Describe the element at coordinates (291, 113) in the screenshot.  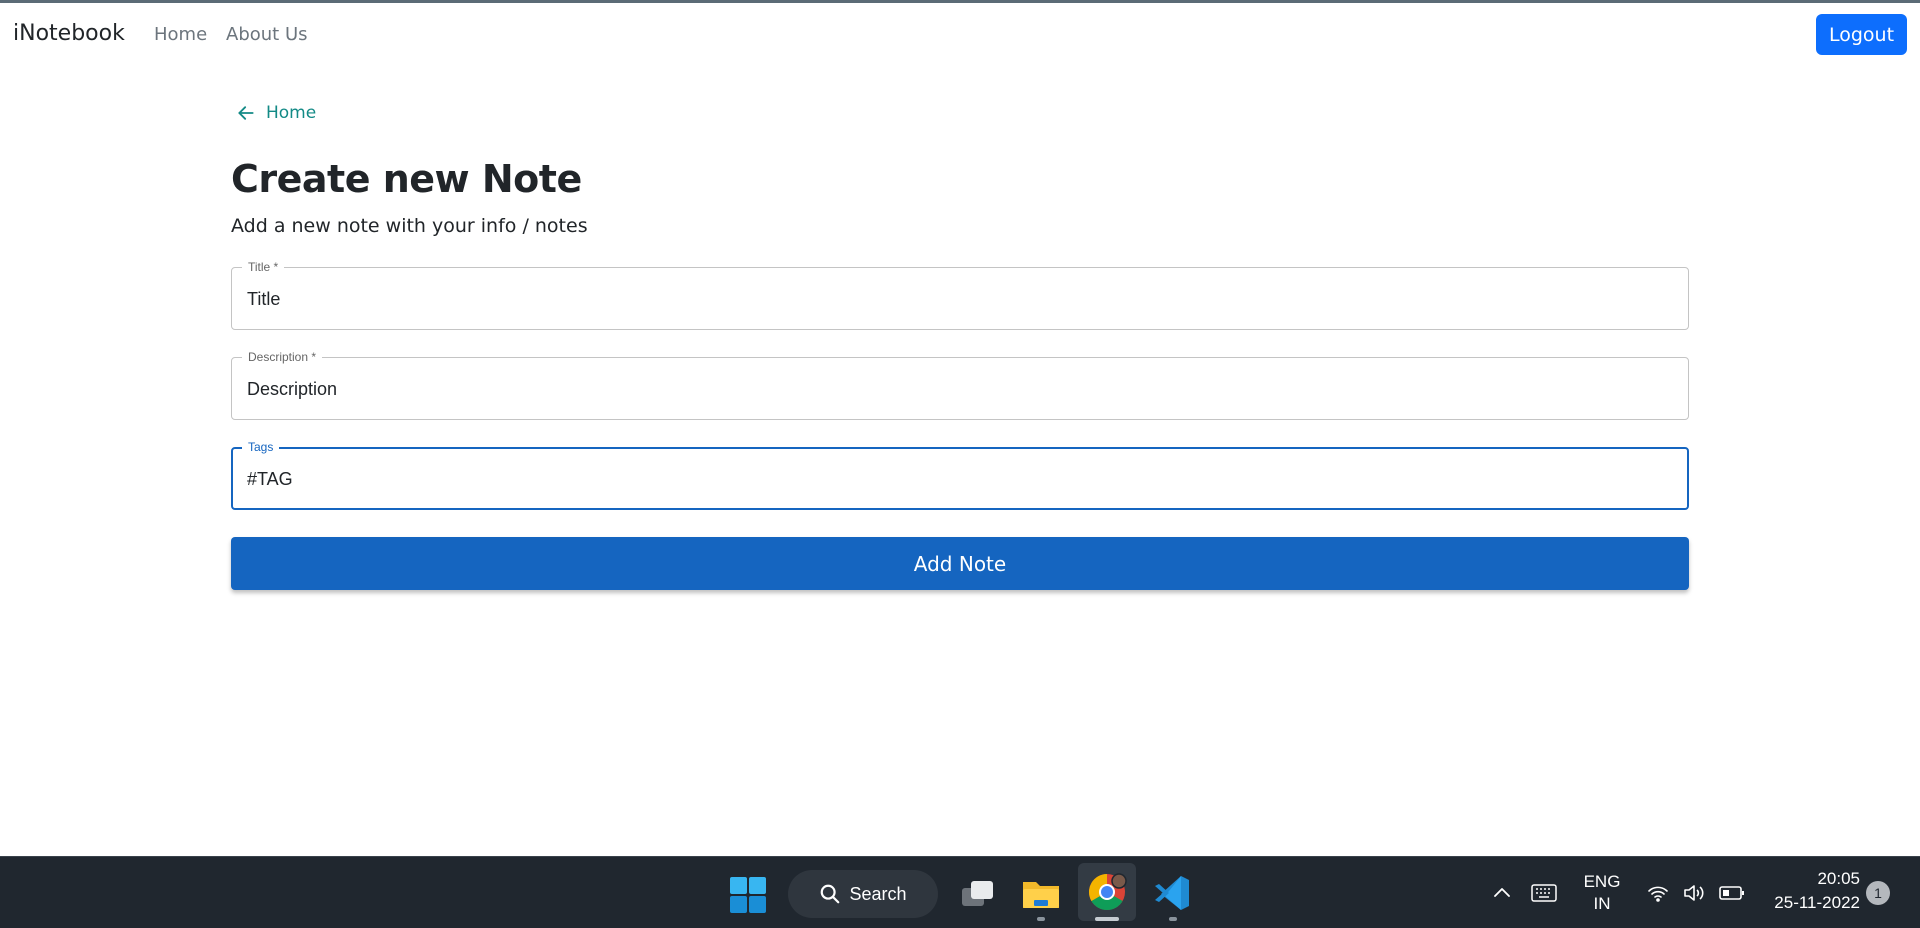
I see `back-link-label: Home` at that location.